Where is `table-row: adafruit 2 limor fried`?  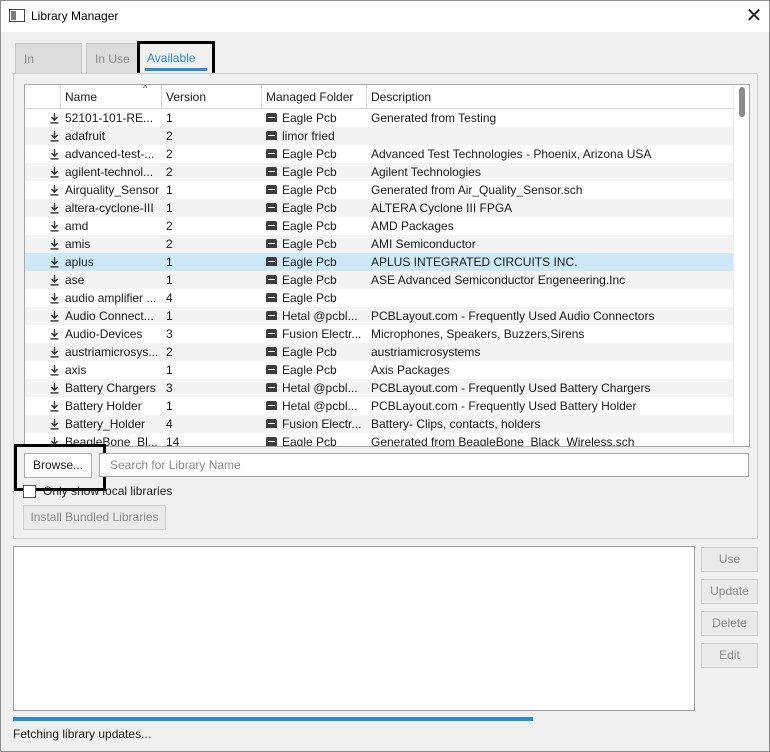 table-row: adafruit 2 limor fried is located at coordinates (379, 136).